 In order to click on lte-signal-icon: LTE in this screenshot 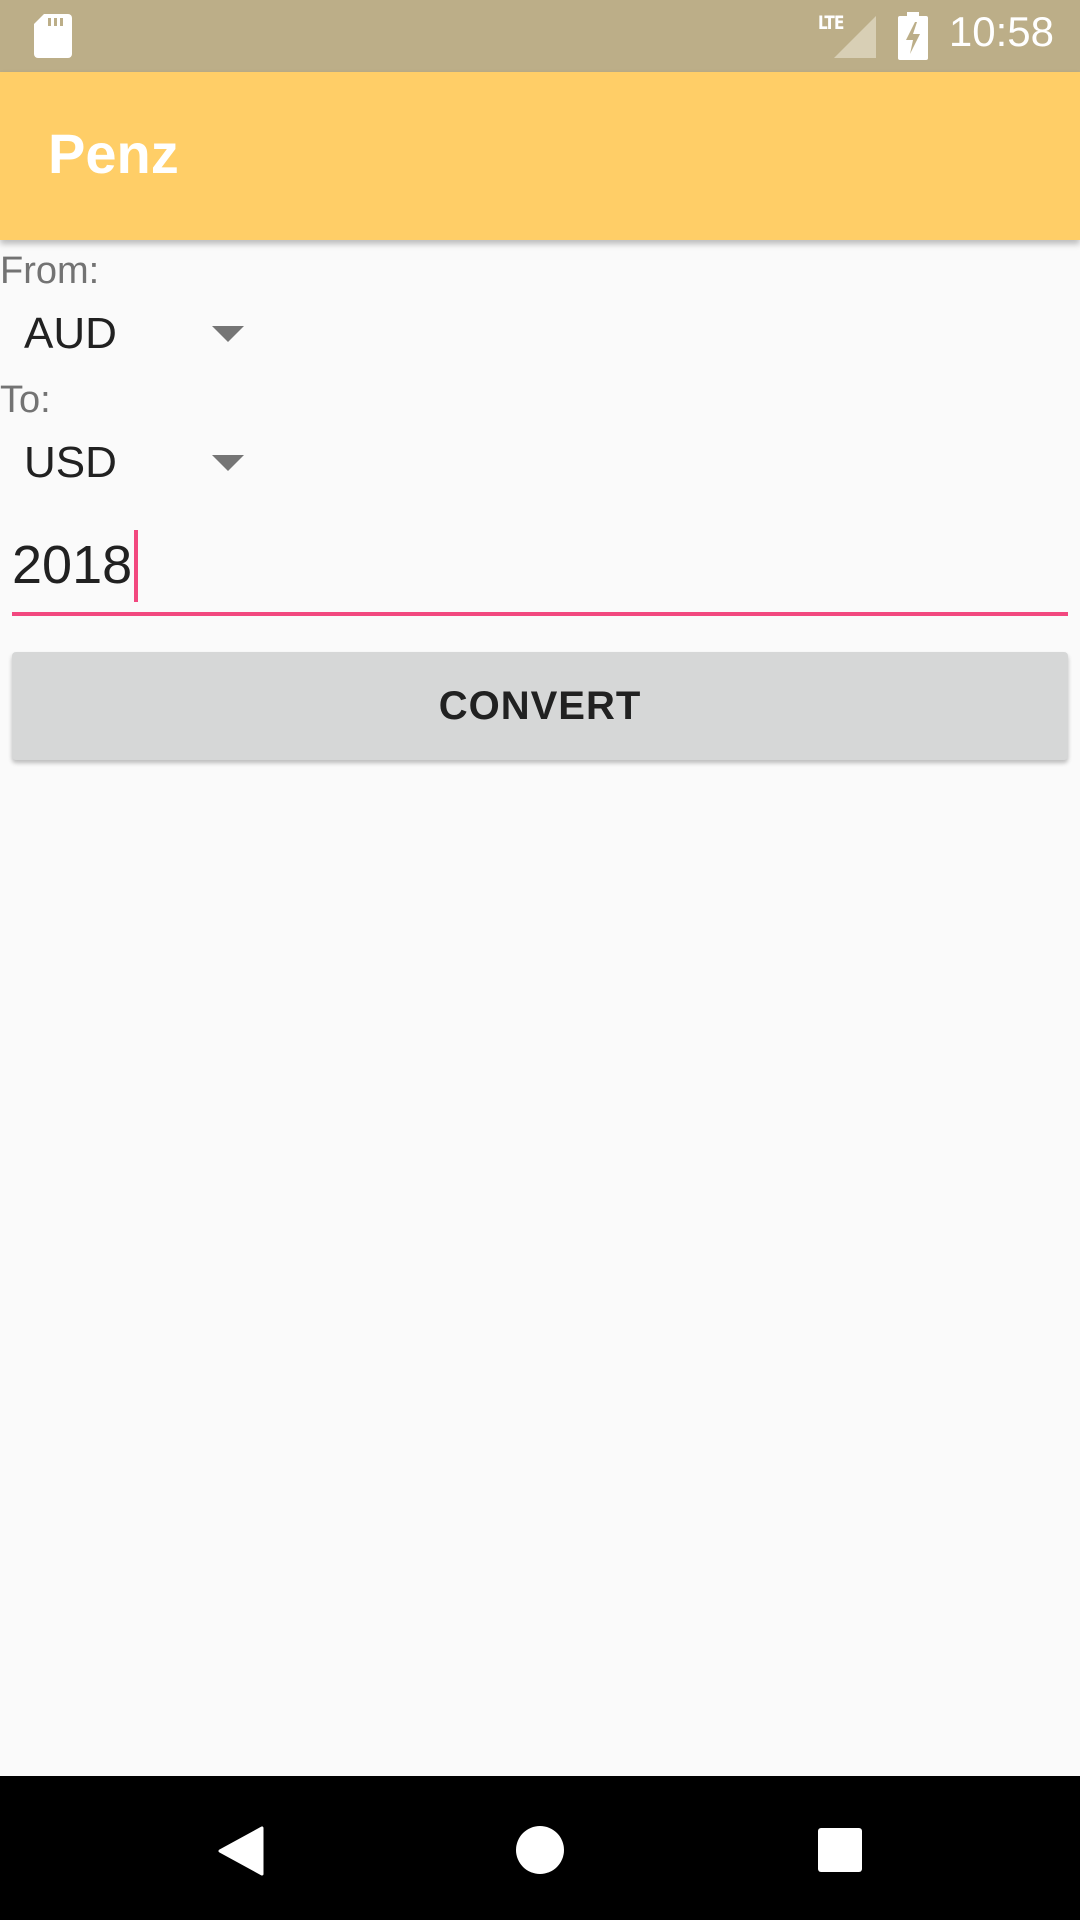, I will do `click(847, 35)`.